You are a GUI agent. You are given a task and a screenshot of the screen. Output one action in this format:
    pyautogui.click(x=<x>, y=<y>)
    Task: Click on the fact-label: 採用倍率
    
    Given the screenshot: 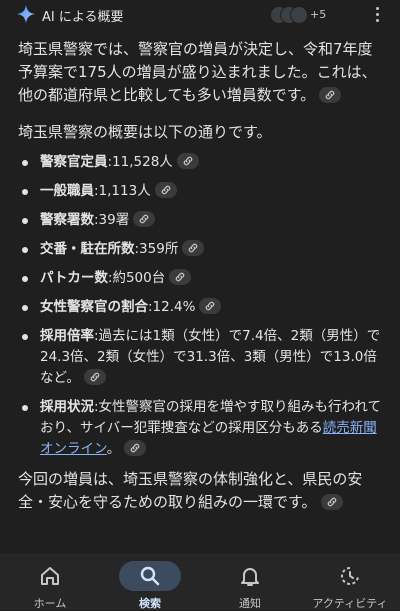 What is the action you would take?
    pyautogui.click(x=67, y=336)
    